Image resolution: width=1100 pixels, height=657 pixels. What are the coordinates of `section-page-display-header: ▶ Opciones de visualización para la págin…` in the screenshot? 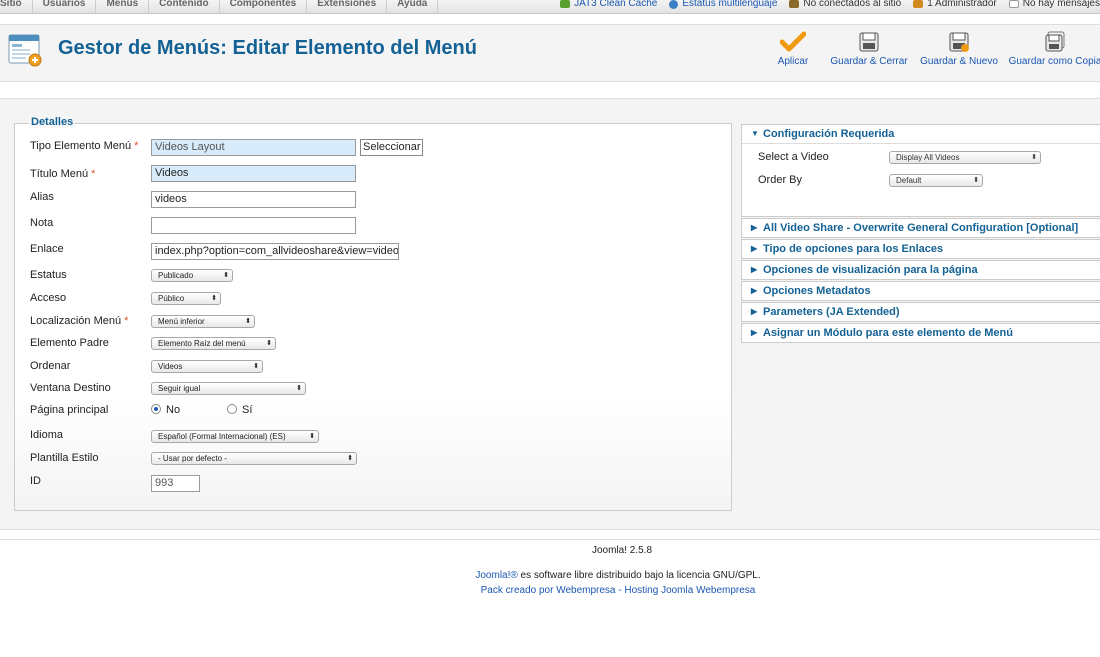 It's located at (921, 270).